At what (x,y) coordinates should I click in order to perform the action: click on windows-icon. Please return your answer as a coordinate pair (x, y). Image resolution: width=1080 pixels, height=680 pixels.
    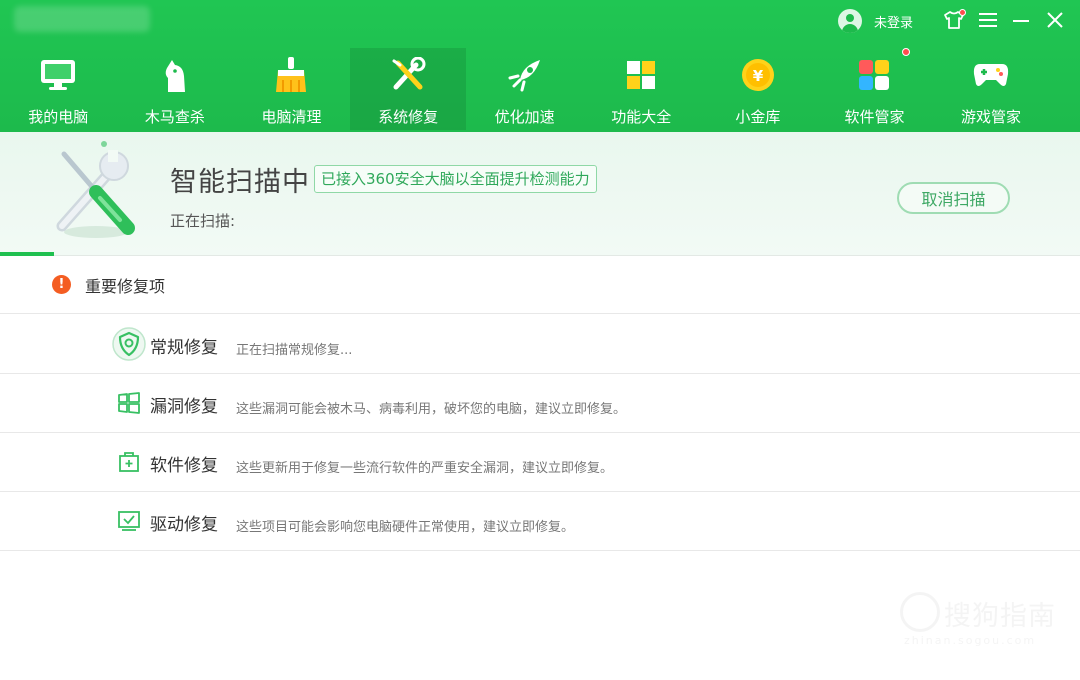
    Looking at the image, I should click on (129, 403).